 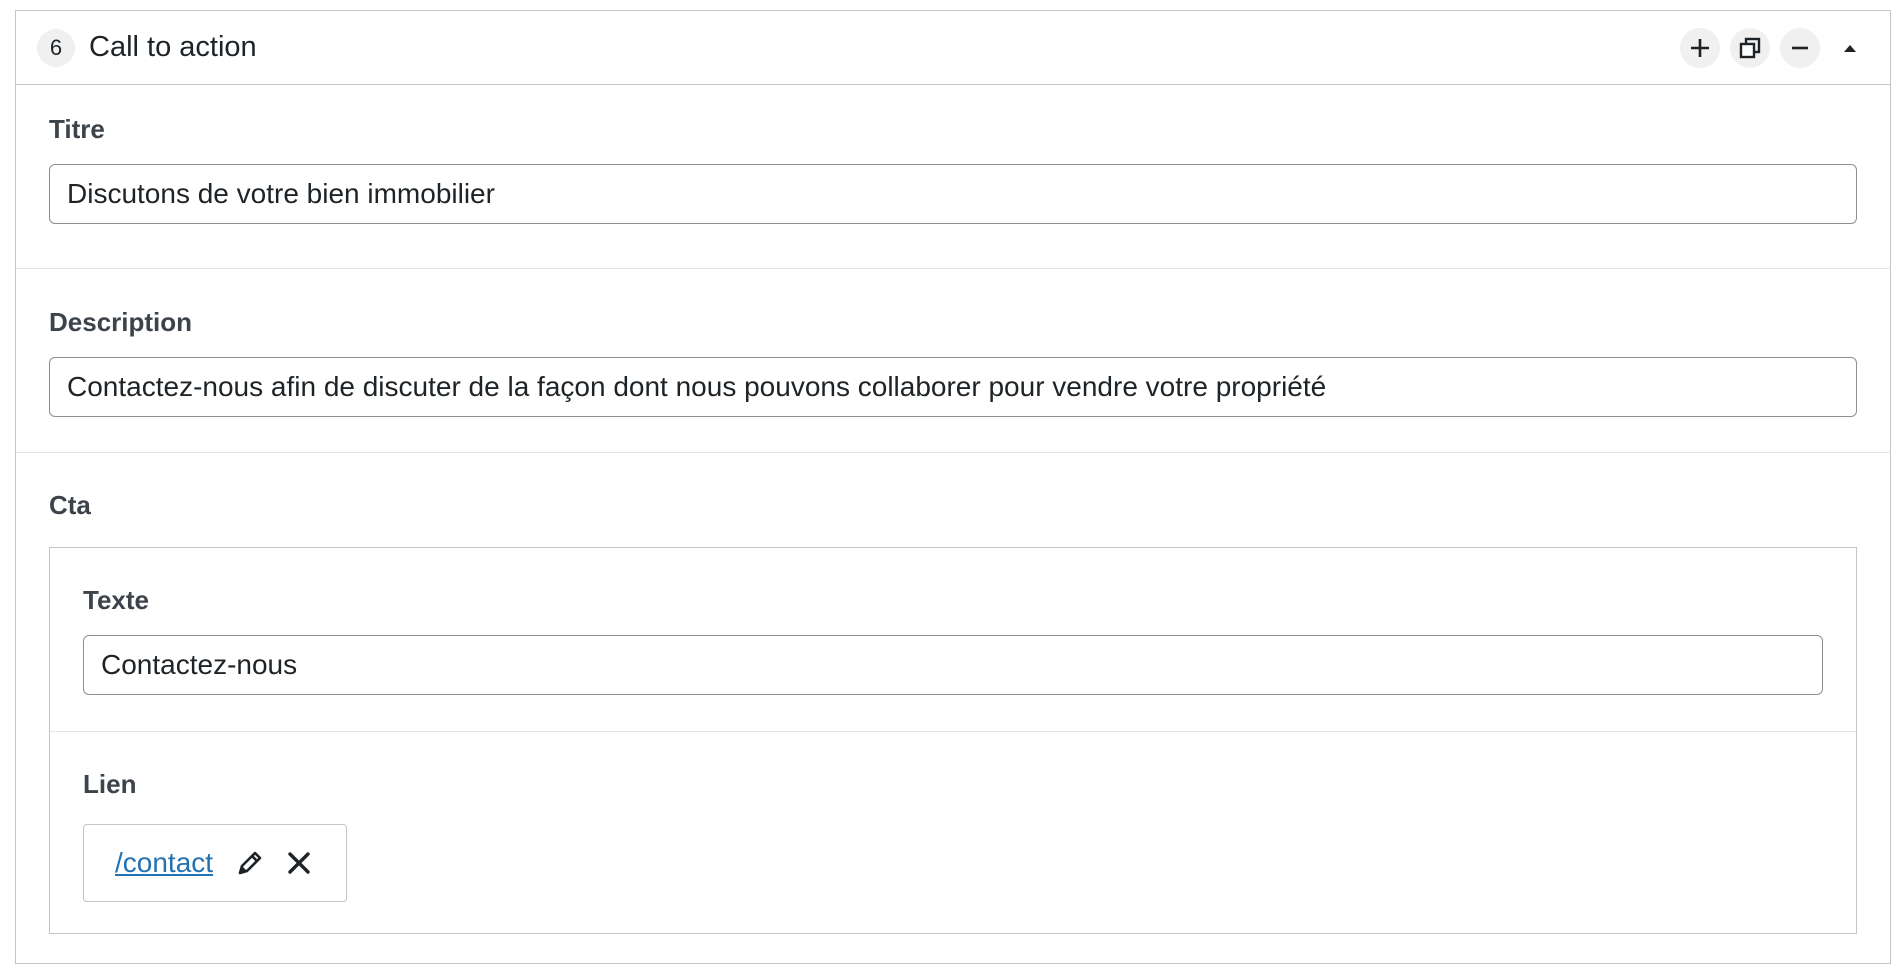 I want to click on link-url: /contact, so click(x=164, y=863).